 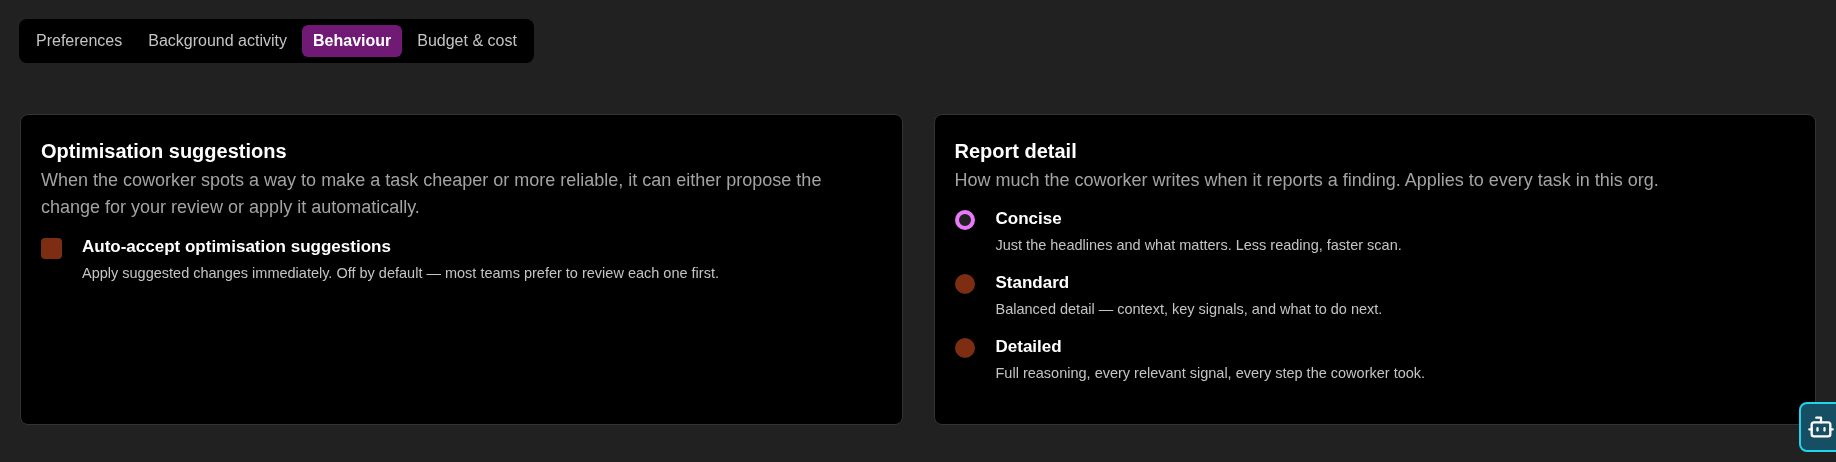 What do you see at coordinates (1029, 347) in the screenshot?
I see `option-label: Detailed` at bounding box center [1029, 347].